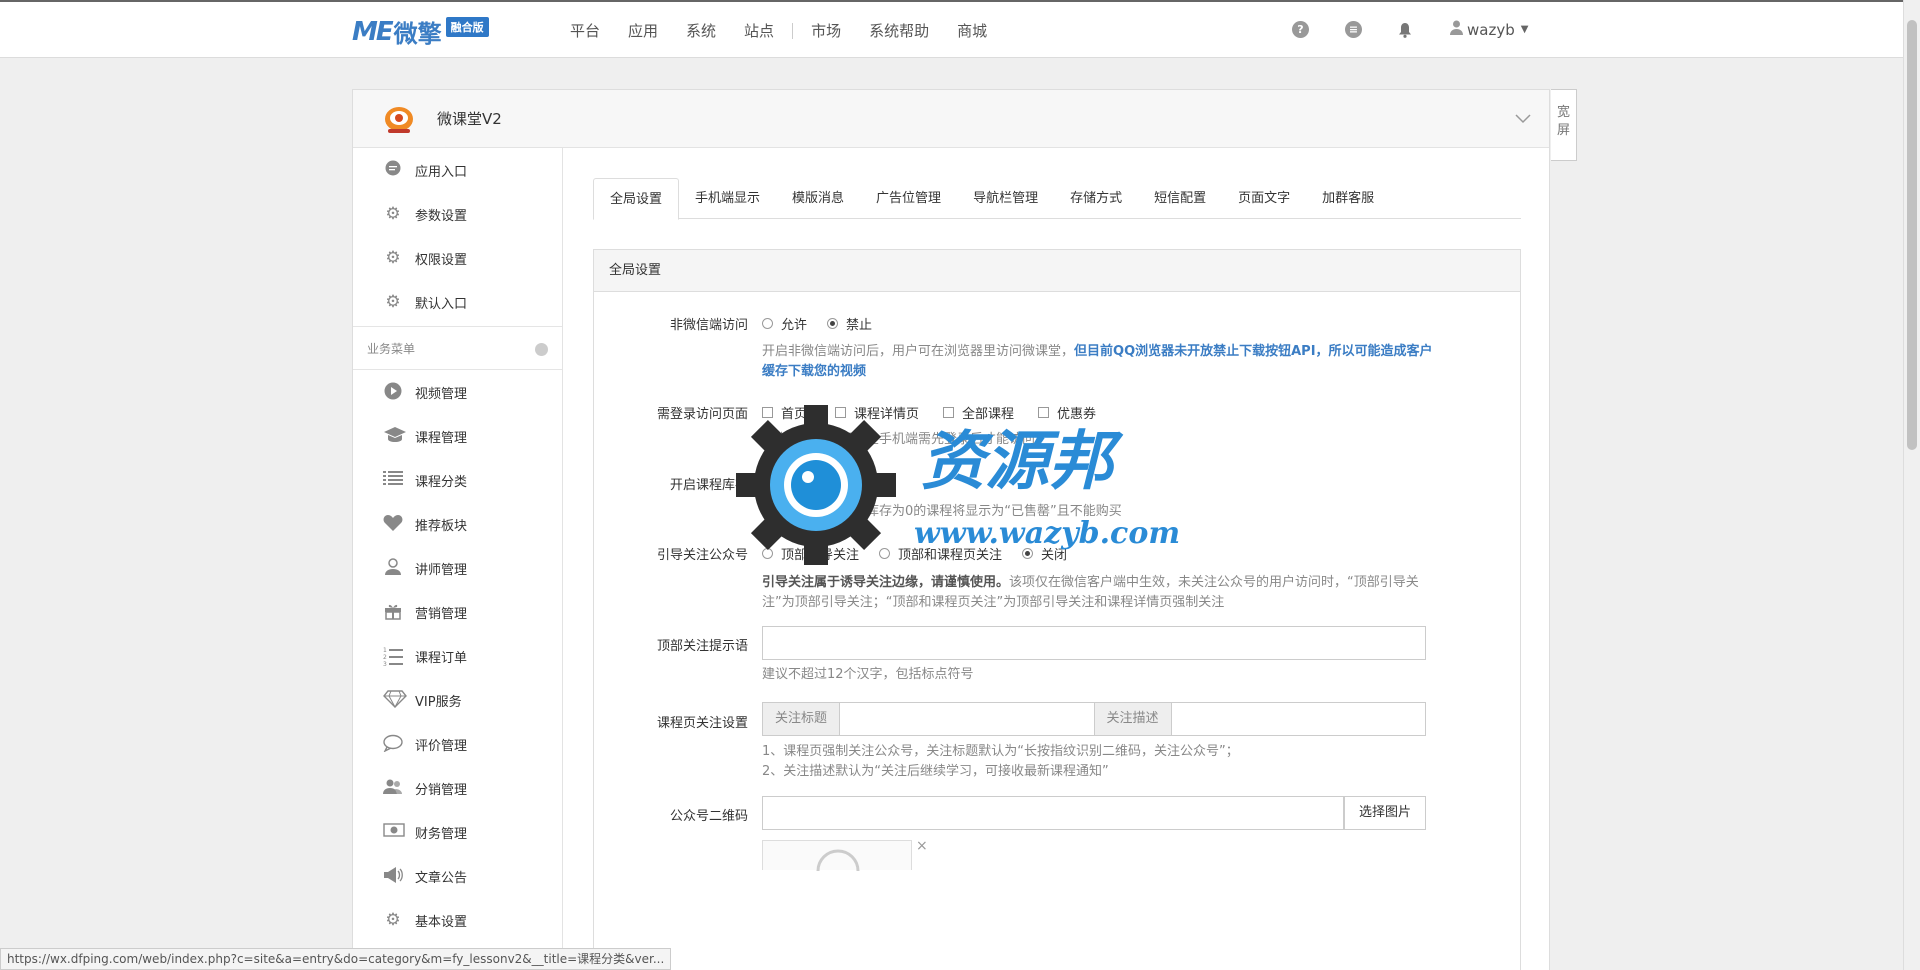 The width and height of the screenshot is (1920, 970). What do you see at coordinates (935, 771) in the screenshot?
I see `course-follow-help-2: 2、关注描述默认为“关注后继续学习，可接收最新课程通知”` at bounding box center [935, 771].